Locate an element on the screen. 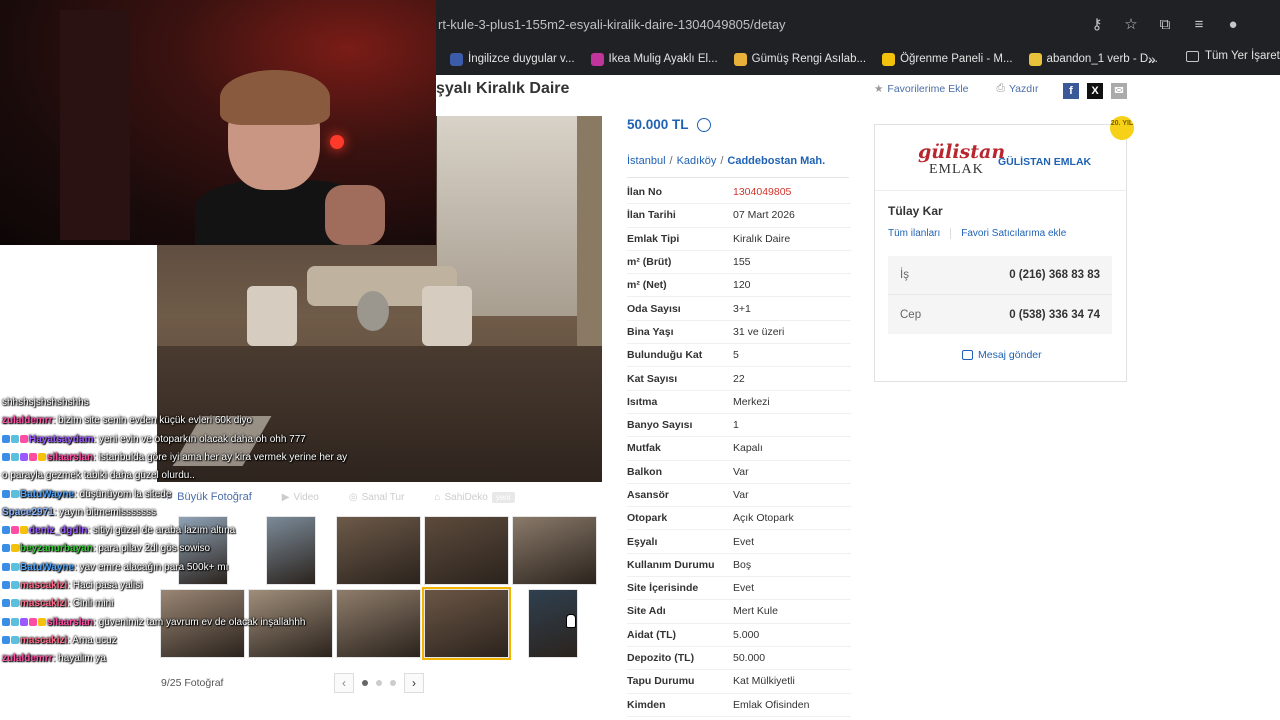  reading-list-icon: ≡ is located at coordinates (1199, 25).